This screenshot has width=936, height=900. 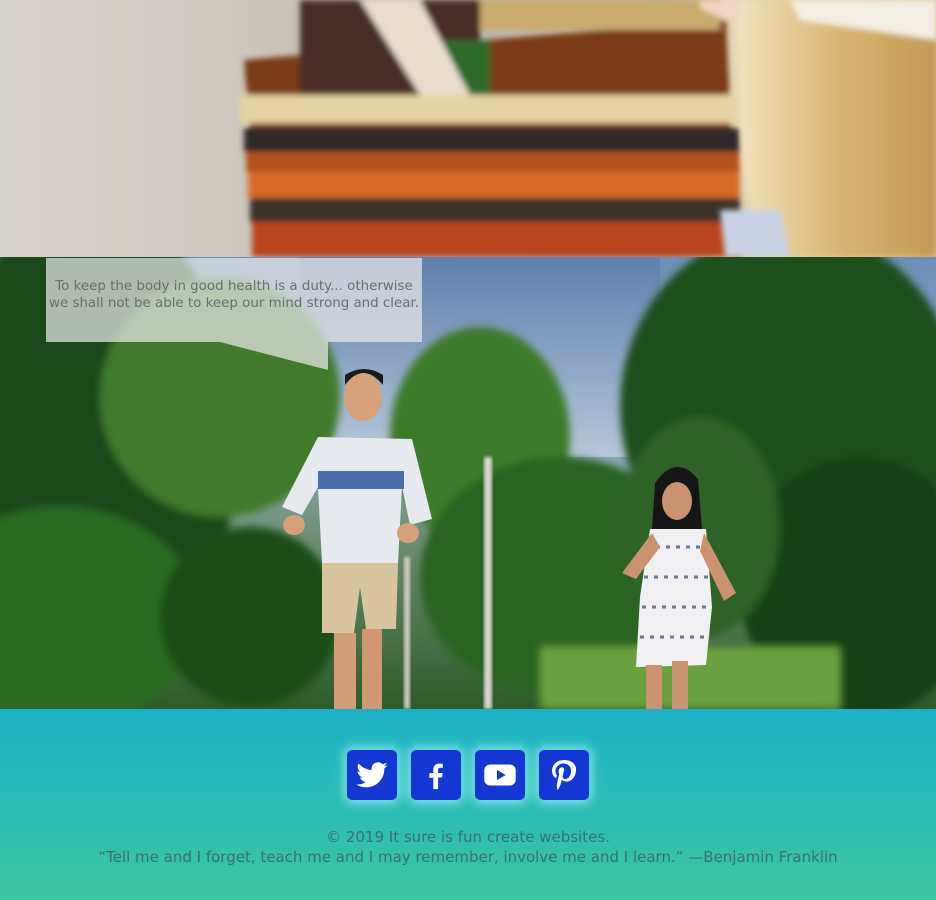 I want to click on twitter-icon, so click(x=372, y=775).